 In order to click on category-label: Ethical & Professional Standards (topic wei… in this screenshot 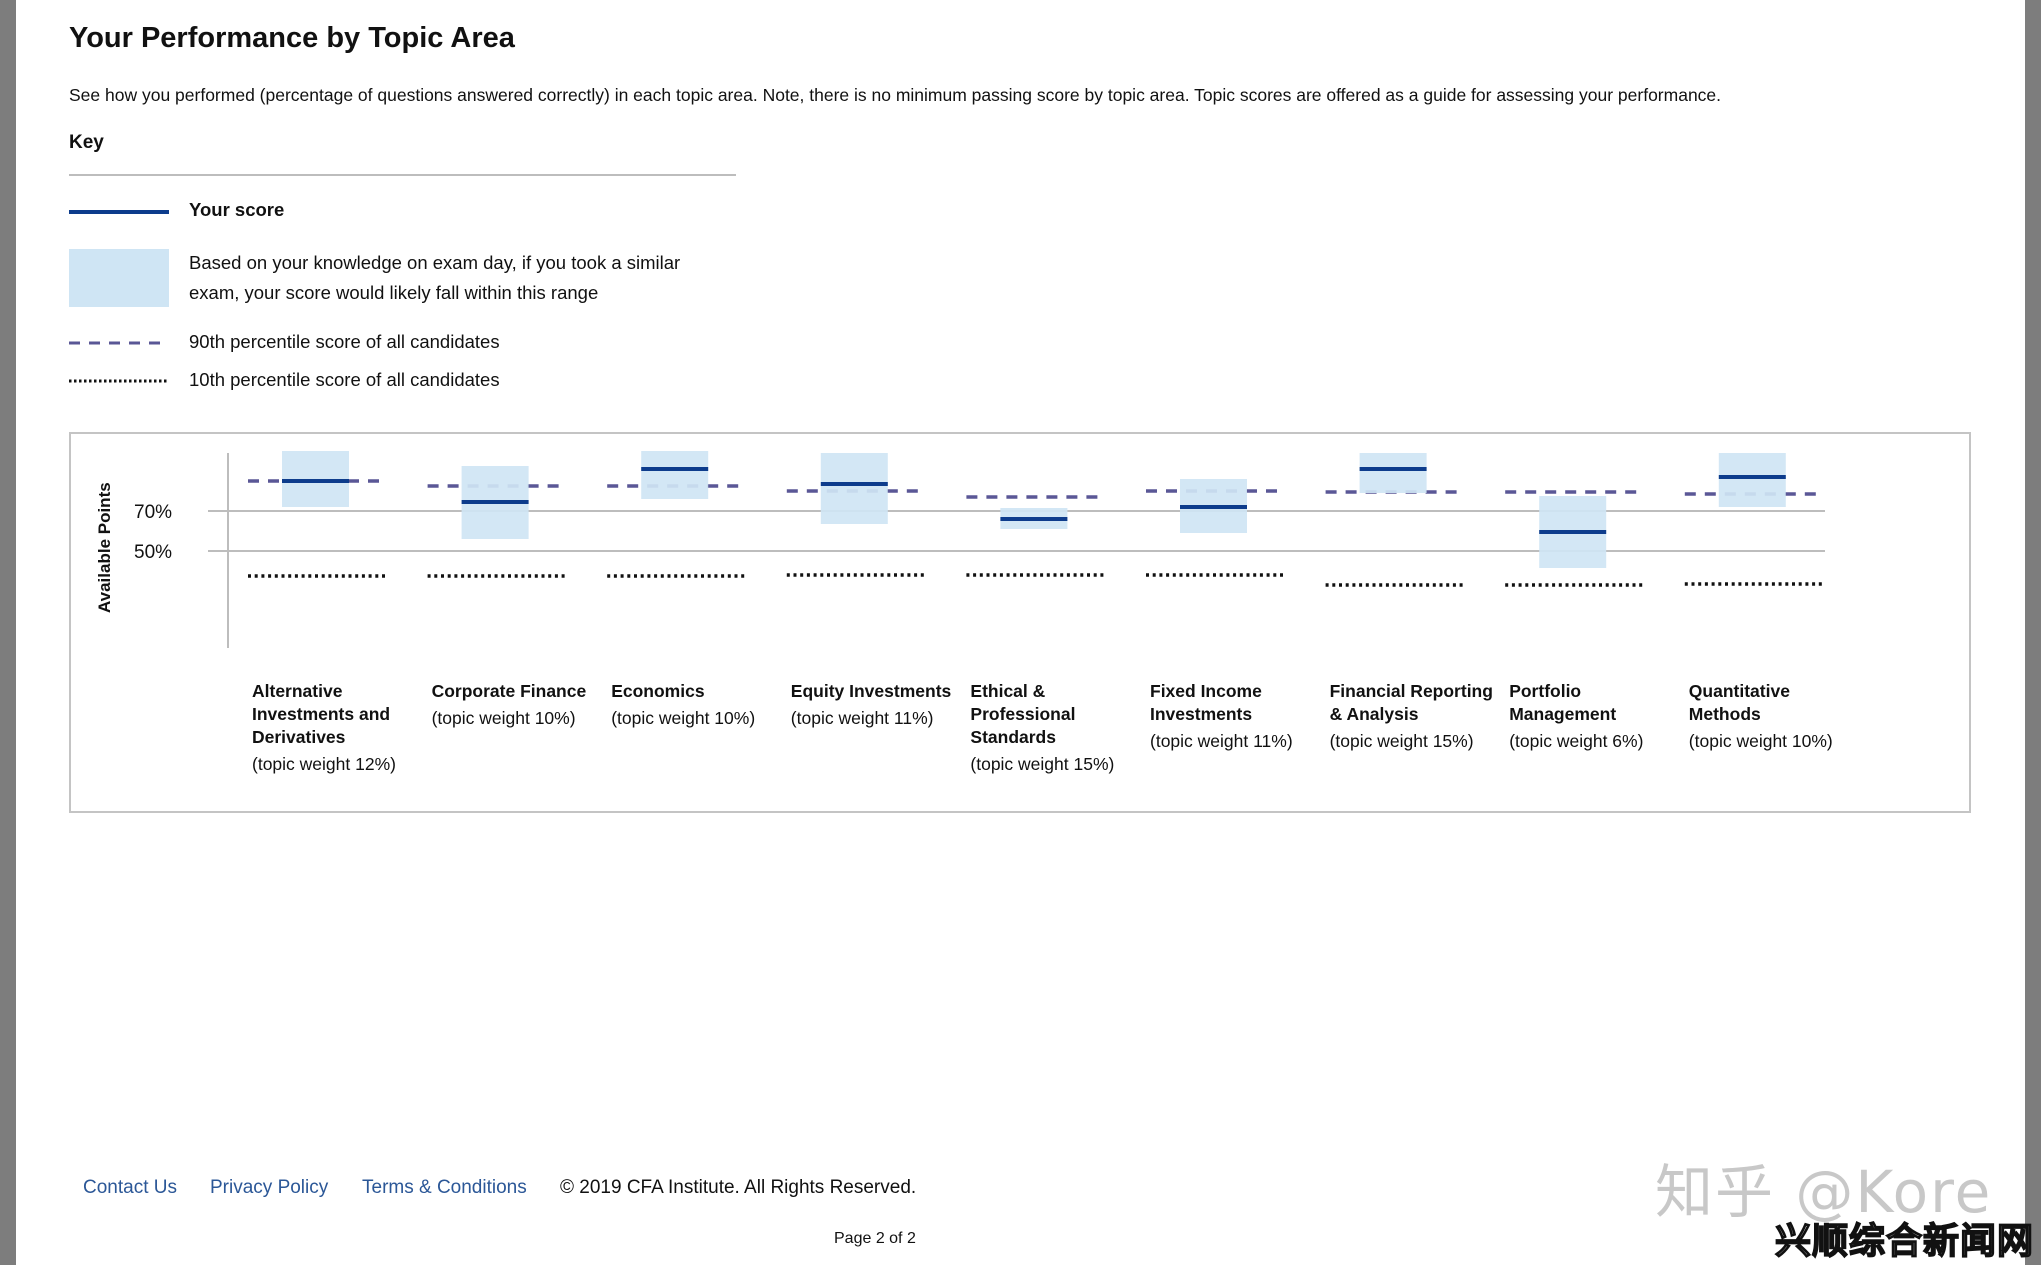, I will do `click(1062, 728)`.